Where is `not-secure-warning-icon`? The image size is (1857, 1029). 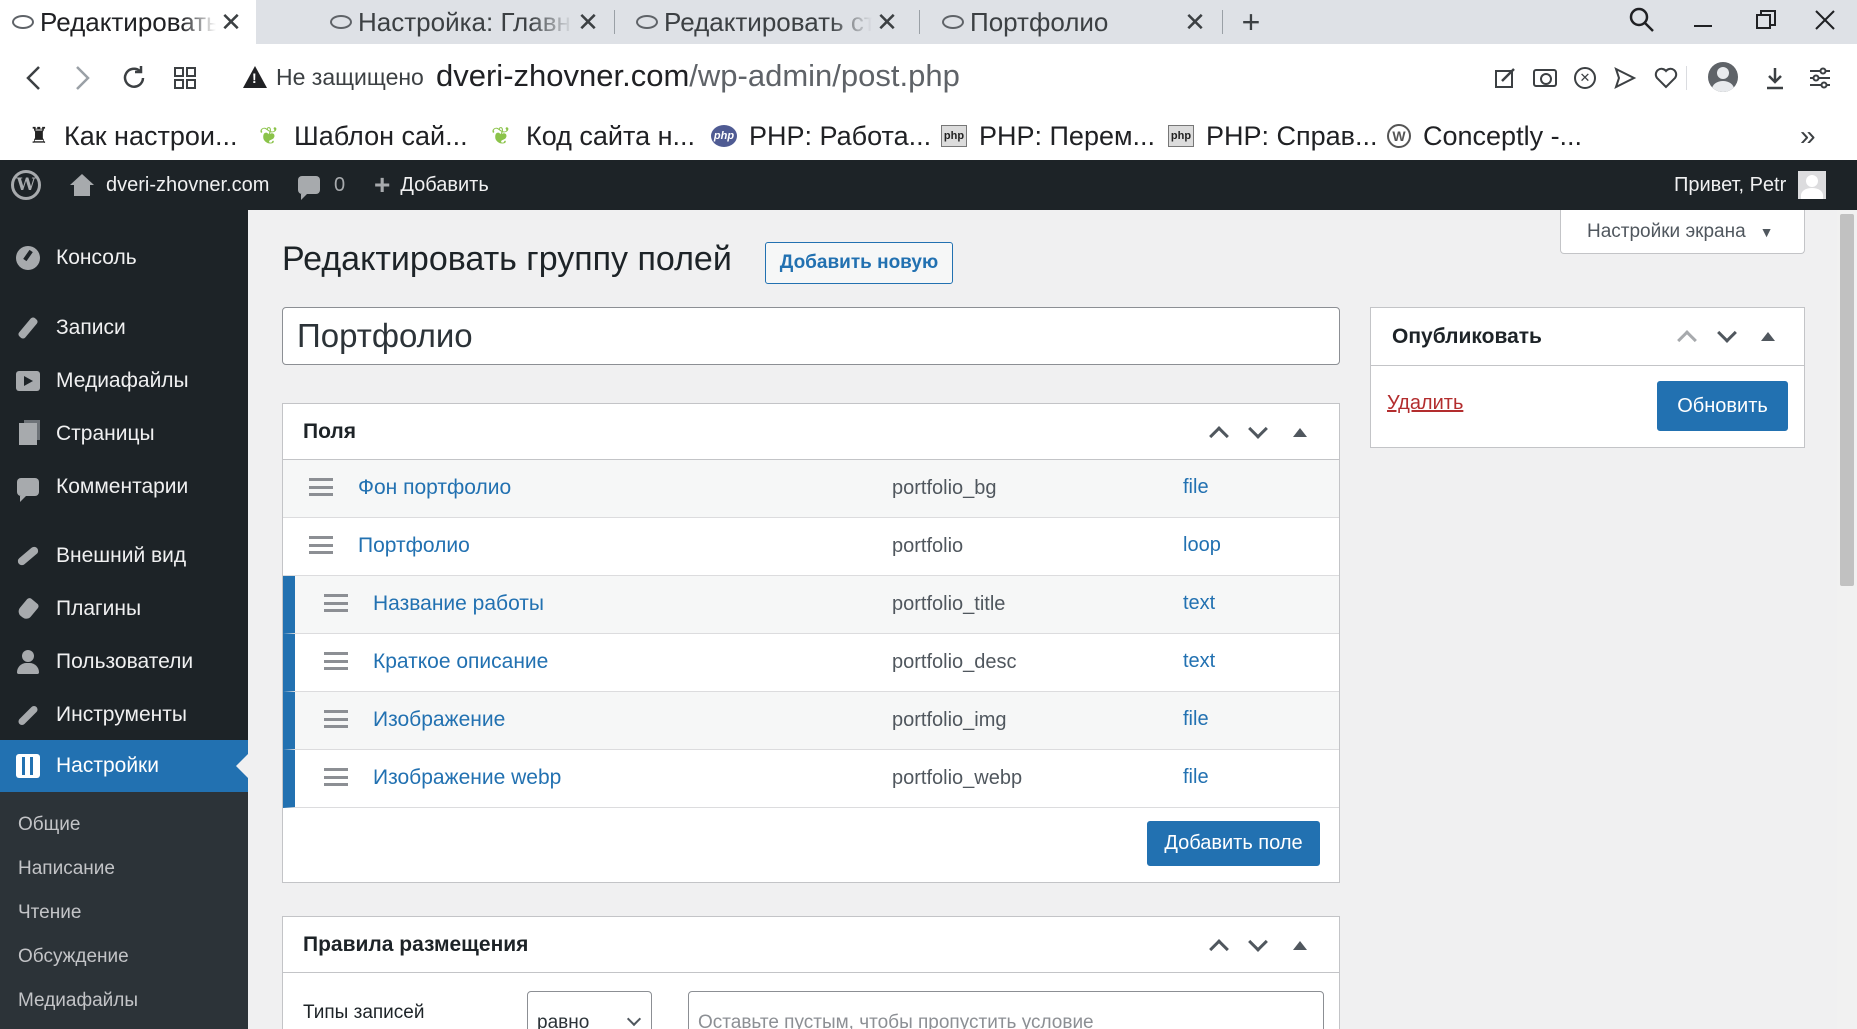
not-secure-warning-icon is located at coordinates (255, 77).